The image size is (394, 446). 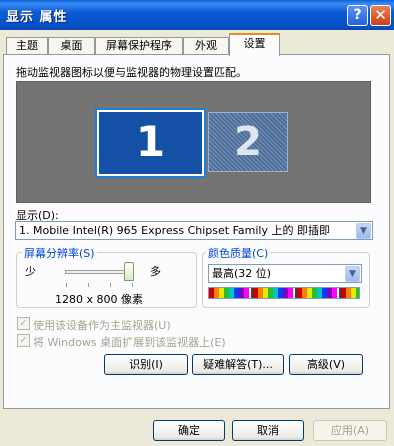 What do you see at coordinates (248, 142) in the screenshot?
I see `monitor-2-icon: 2` at bounding box center [248, 142].